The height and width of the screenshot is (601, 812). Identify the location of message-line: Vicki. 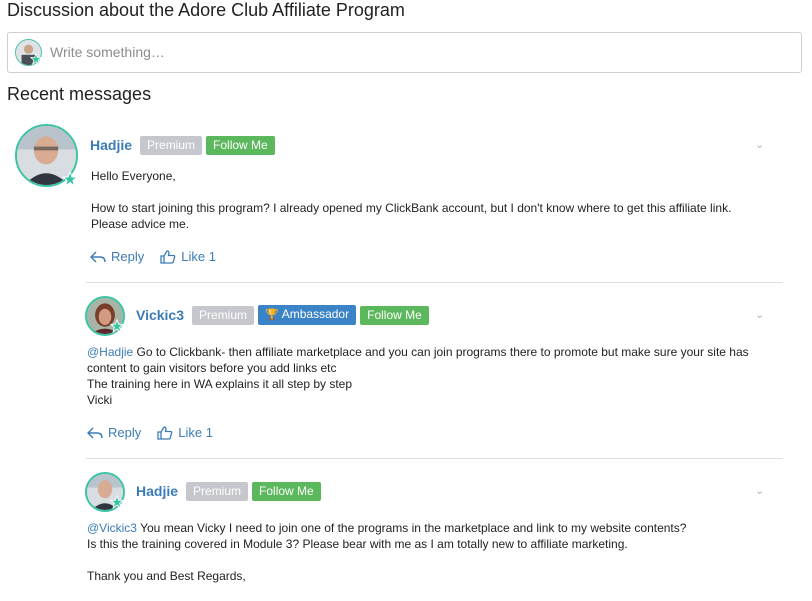
(100, 400).